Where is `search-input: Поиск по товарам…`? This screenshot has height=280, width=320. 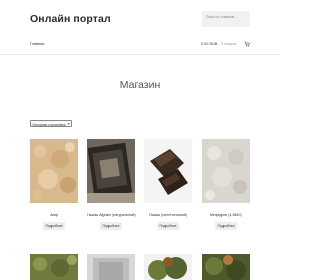
search-input: Поиск по товарам… is located at coordinates (226, 19).